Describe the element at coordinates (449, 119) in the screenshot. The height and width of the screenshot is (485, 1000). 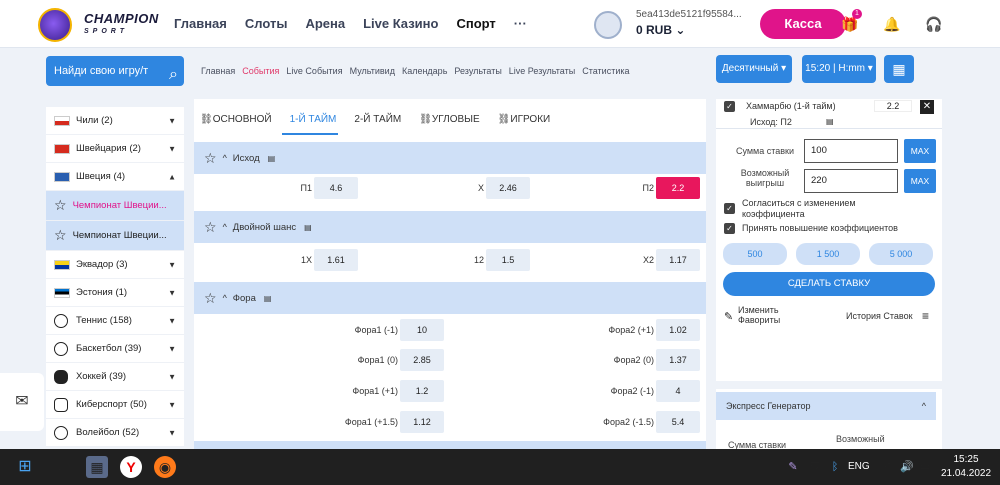
I see `tab-corners: ⛓УГЛОВЫЕ` at that location.